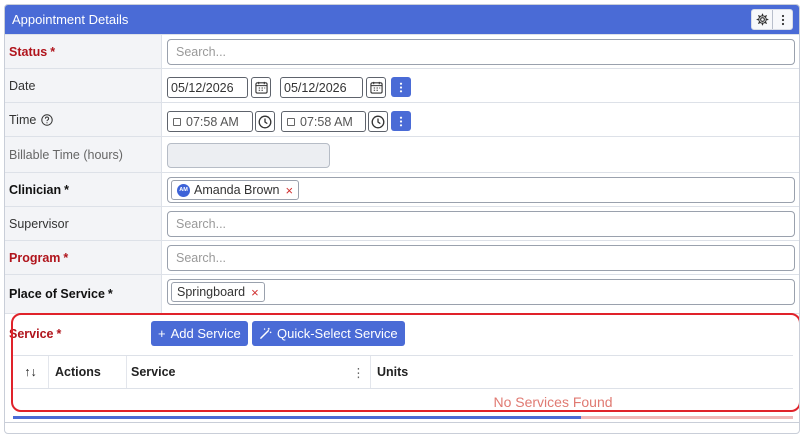  What do you see at coordinates (35, 189) in the screenshot?
I see `clinician-label-text: Clinician` at bounding box center [35, 189].